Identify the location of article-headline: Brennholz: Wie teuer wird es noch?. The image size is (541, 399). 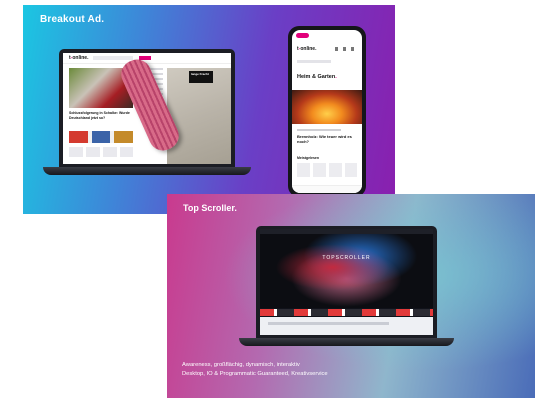
(324, 139).